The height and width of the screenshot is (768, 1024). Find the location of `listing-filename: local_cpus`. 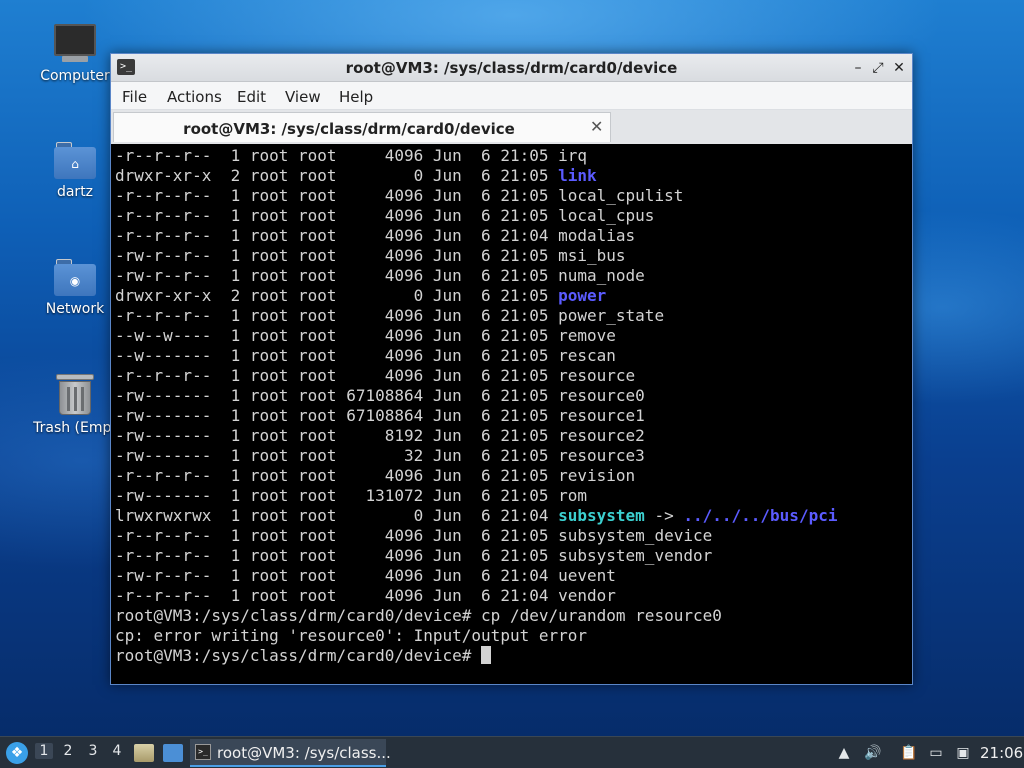

listing-filename: local_cpus is located at coordinates (606, 215).